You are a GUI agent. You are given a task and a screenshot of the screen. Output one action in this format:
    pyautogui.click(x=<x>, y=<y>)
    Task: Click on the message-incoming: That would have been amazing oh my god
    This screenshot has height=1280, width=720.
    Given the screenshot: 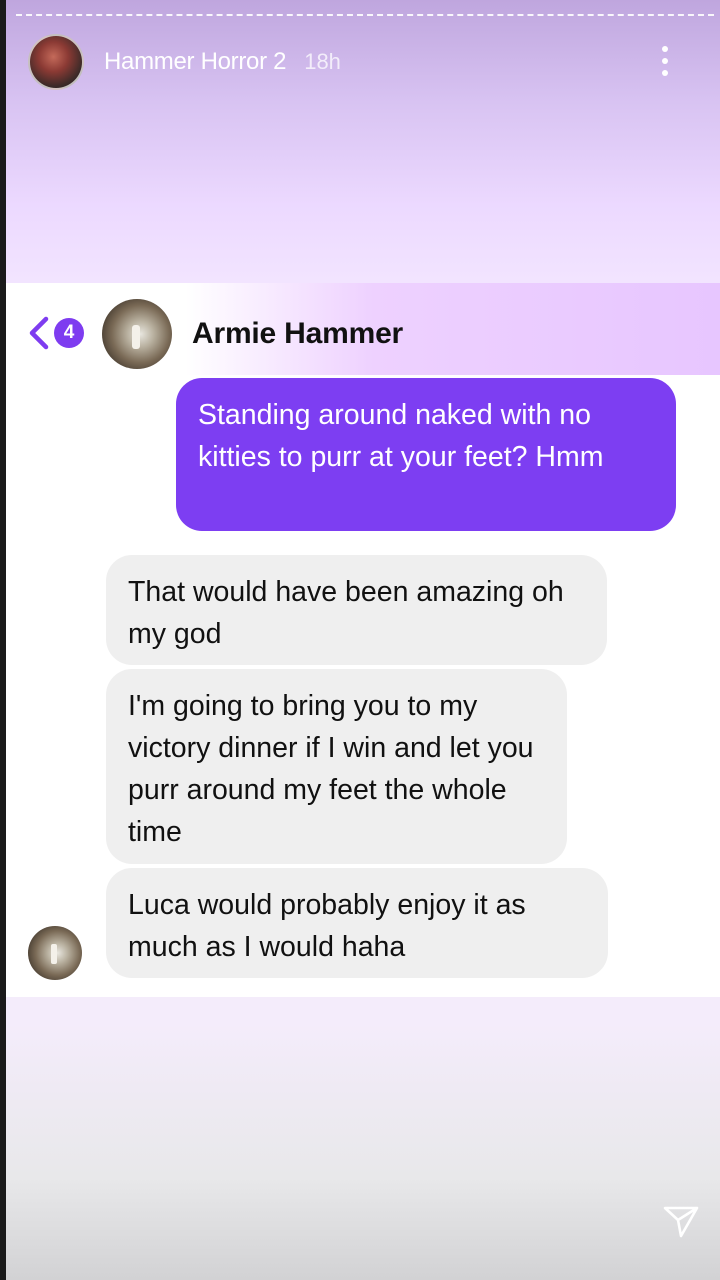 What is the action you would take?
    pyautogui.click(x=356, y=610)
    